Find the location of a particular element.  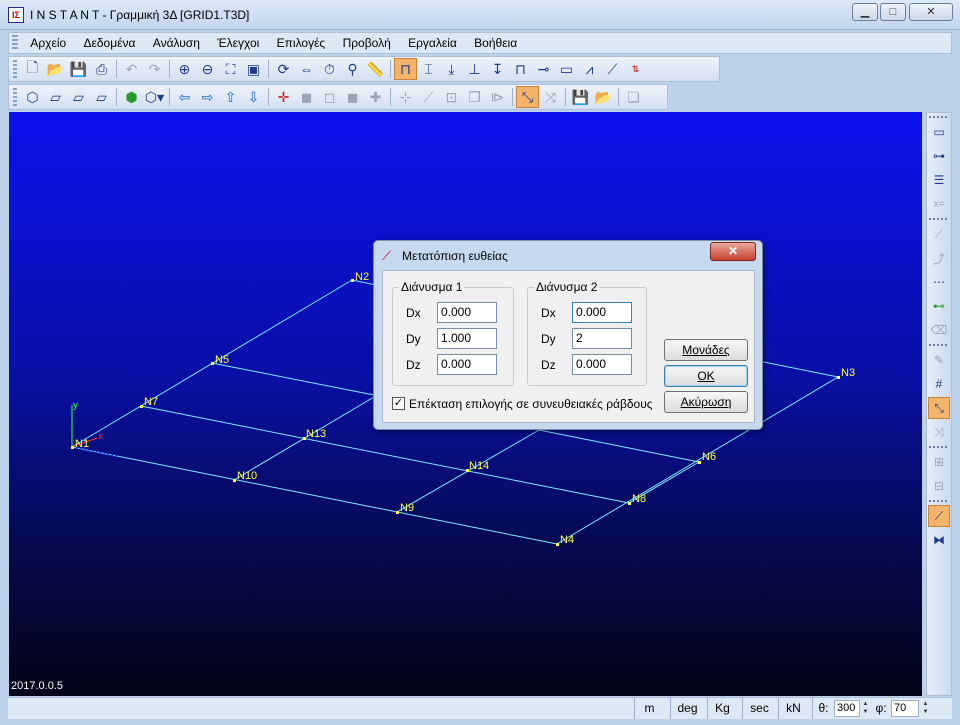

node-point-n1 is located at coordinates (72, 447).